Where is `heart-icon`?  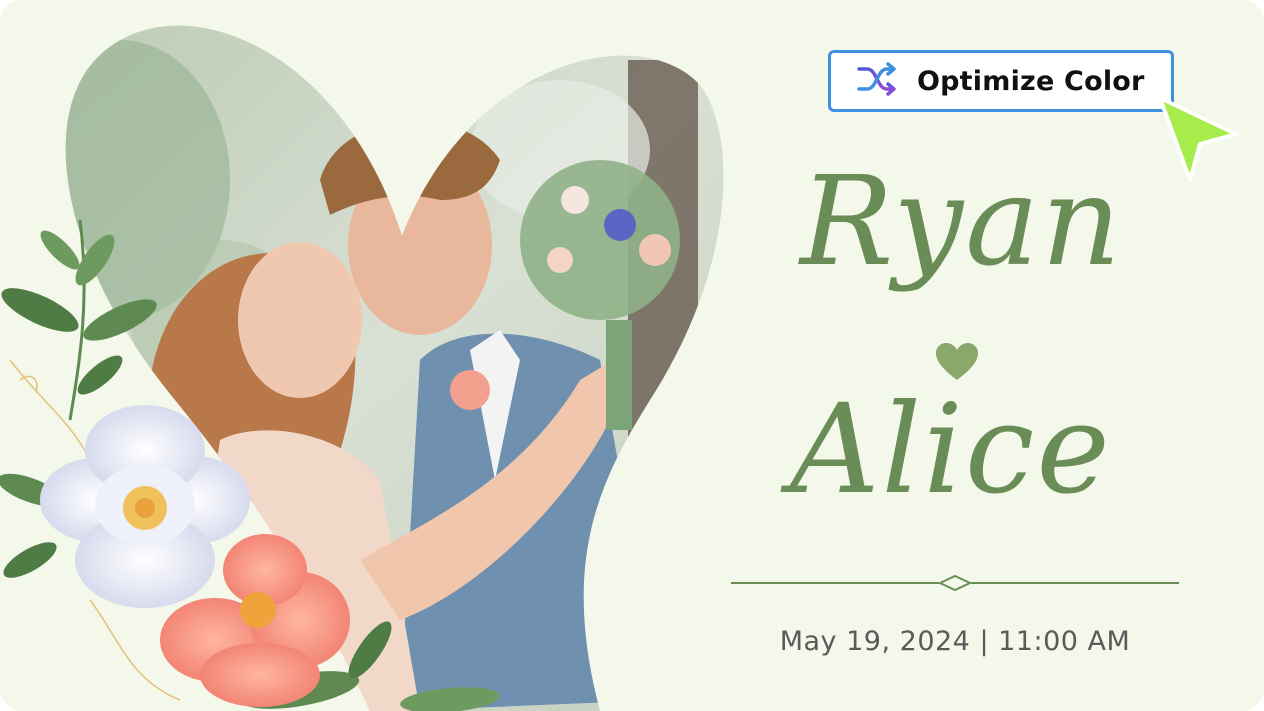
heart-icon is located at coordinates (957, 361).